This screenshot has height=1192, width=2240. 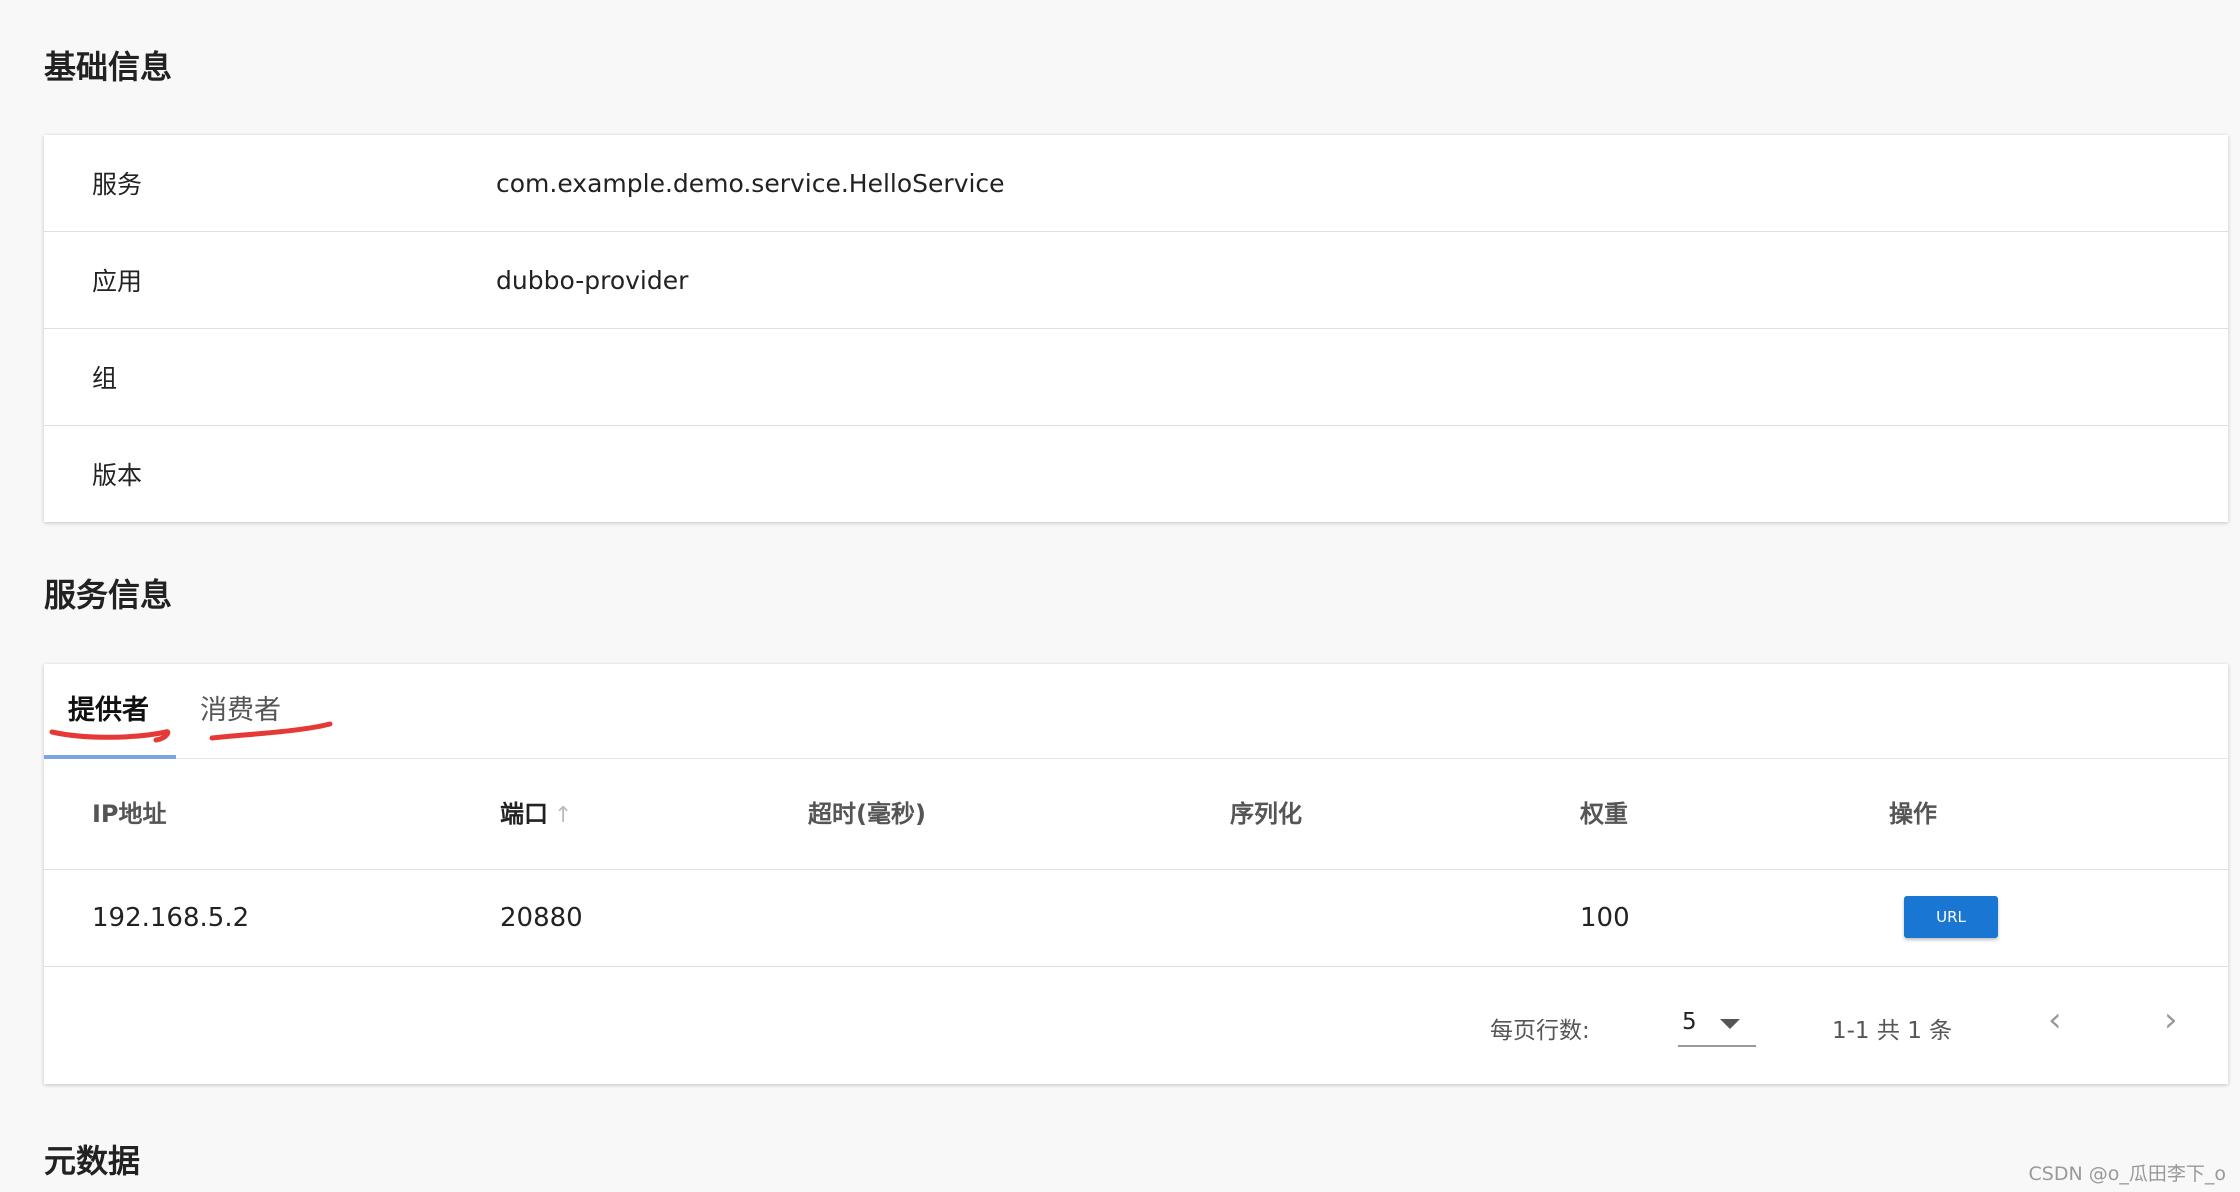 I want to click on basic-info-title: 基础信息, so click(x=108, y=67).